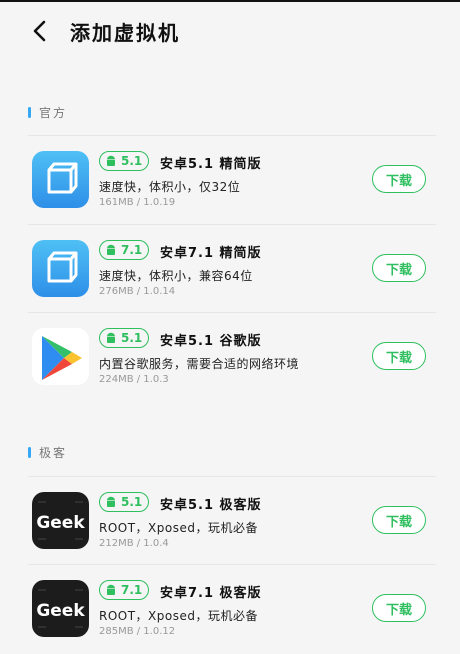 The image size is (460, 654). I want to click on app-meta: 276MB / 1.0.14, so click(137, 291).